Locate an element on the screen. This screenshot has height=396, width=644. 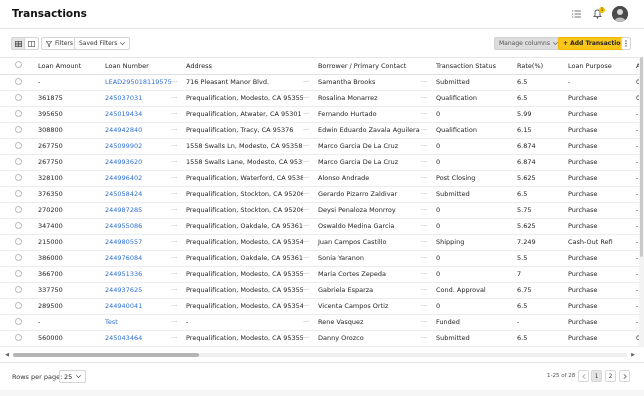
loan-number-link: 245058424 is located at coordinates (136, 194).